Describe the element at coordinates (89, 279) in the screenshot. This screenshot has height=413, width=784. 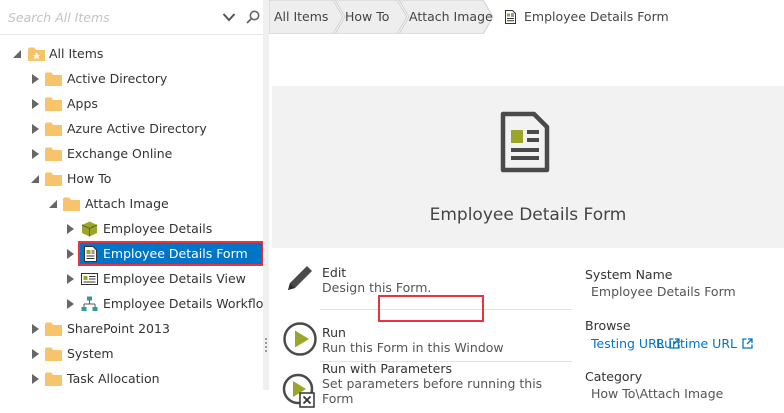
I see `view-icon` at that location.